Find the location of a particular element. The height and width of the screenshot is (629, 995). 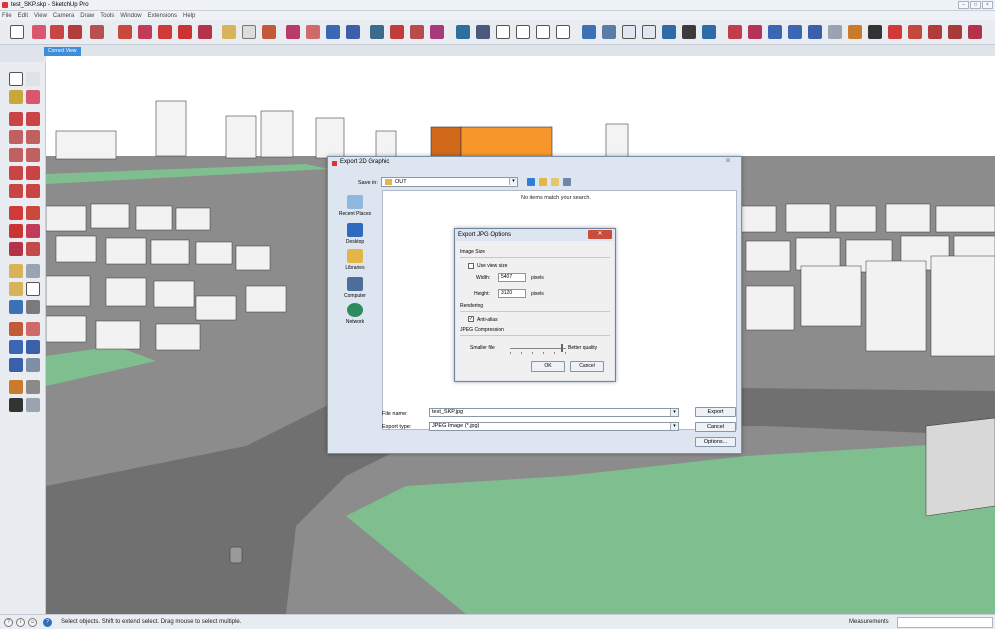

front-view-icon is located at coordinates (503, 32).